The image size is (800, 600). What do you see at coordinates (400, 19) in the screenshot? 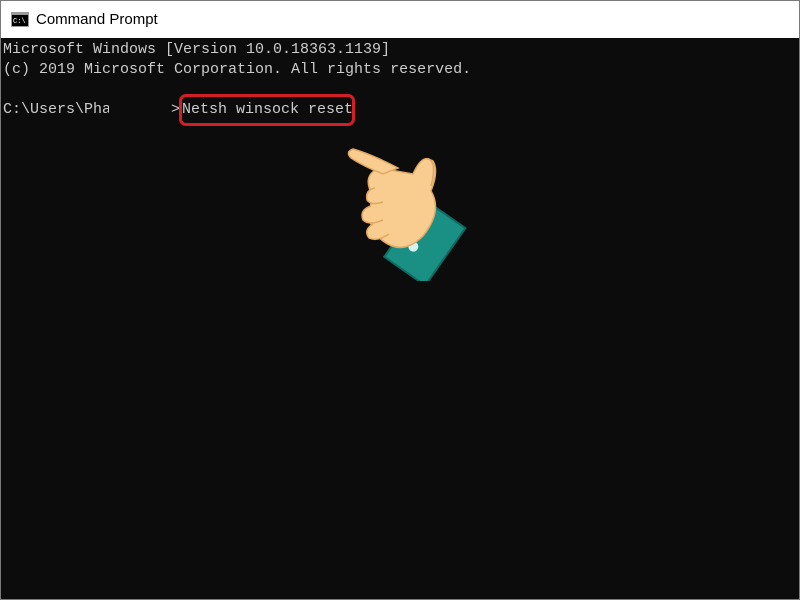
I see `title-bar: C:\ Command Prompt` at bounding box center [400, 19].